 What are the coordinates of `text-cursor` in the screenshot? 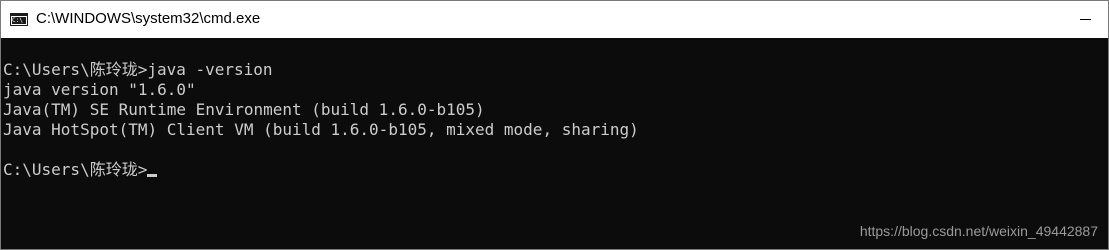 It's located at (152, 175).